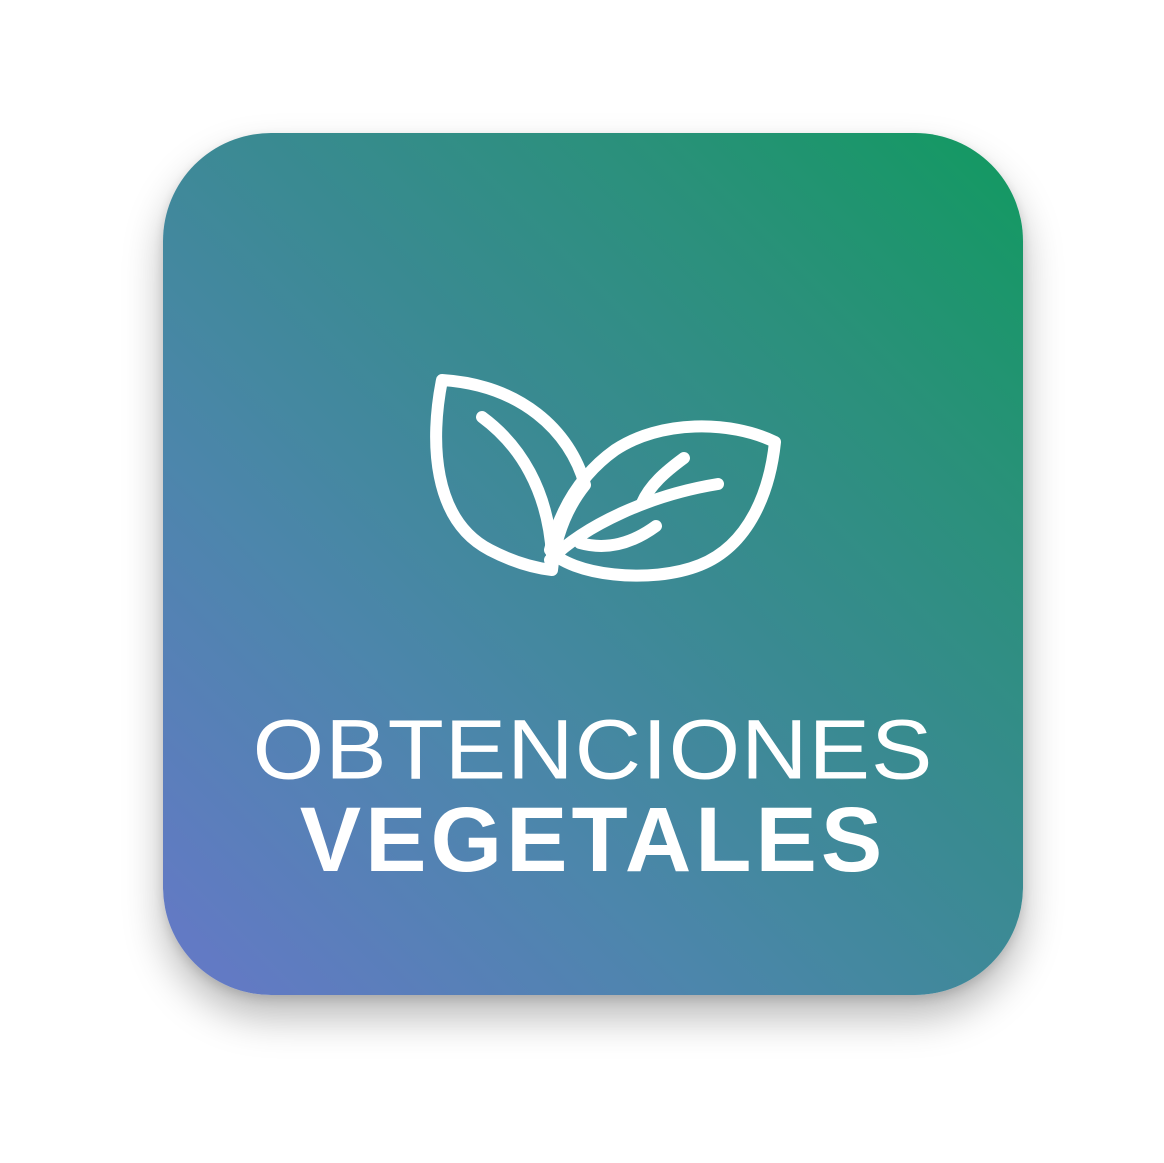 The width and height of the screenshot is (1164, 1163). I want to click on leaves-icon, so click(605, 478).